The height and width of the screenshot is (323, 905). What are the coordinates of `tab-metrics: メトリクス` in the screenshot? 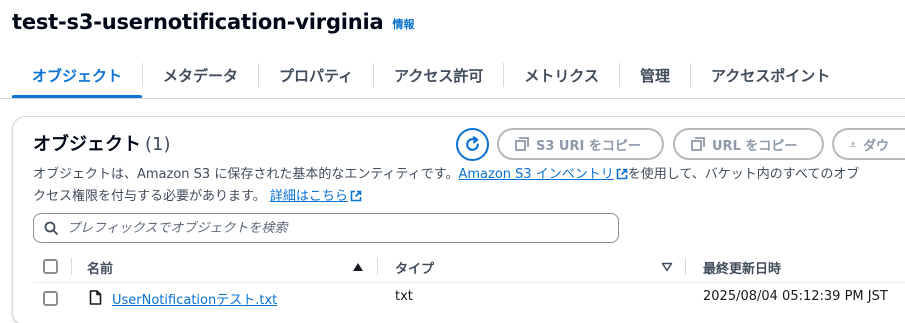 It's located at (561, 75).